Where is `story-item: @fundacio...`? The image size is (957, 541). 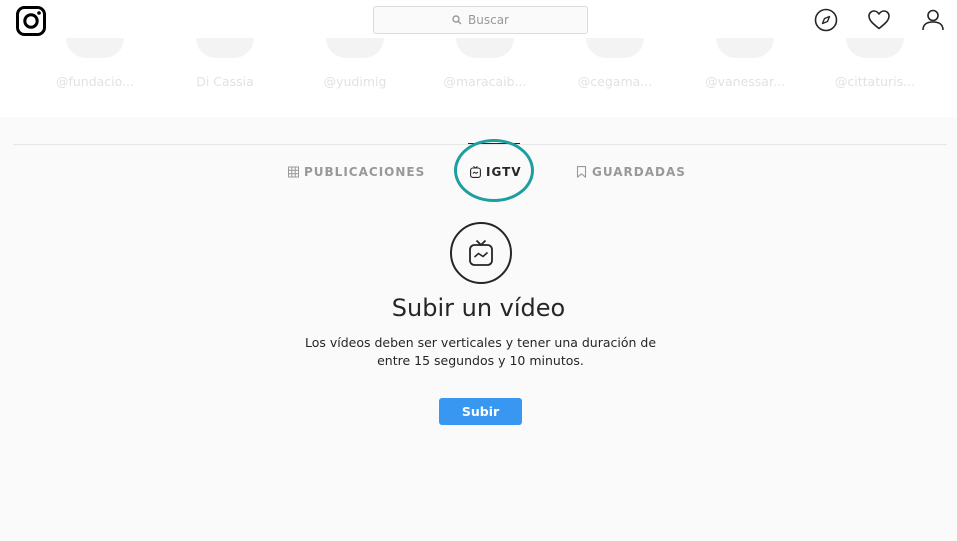
story-item: @fundacio... is located at coordinates (95, 66).